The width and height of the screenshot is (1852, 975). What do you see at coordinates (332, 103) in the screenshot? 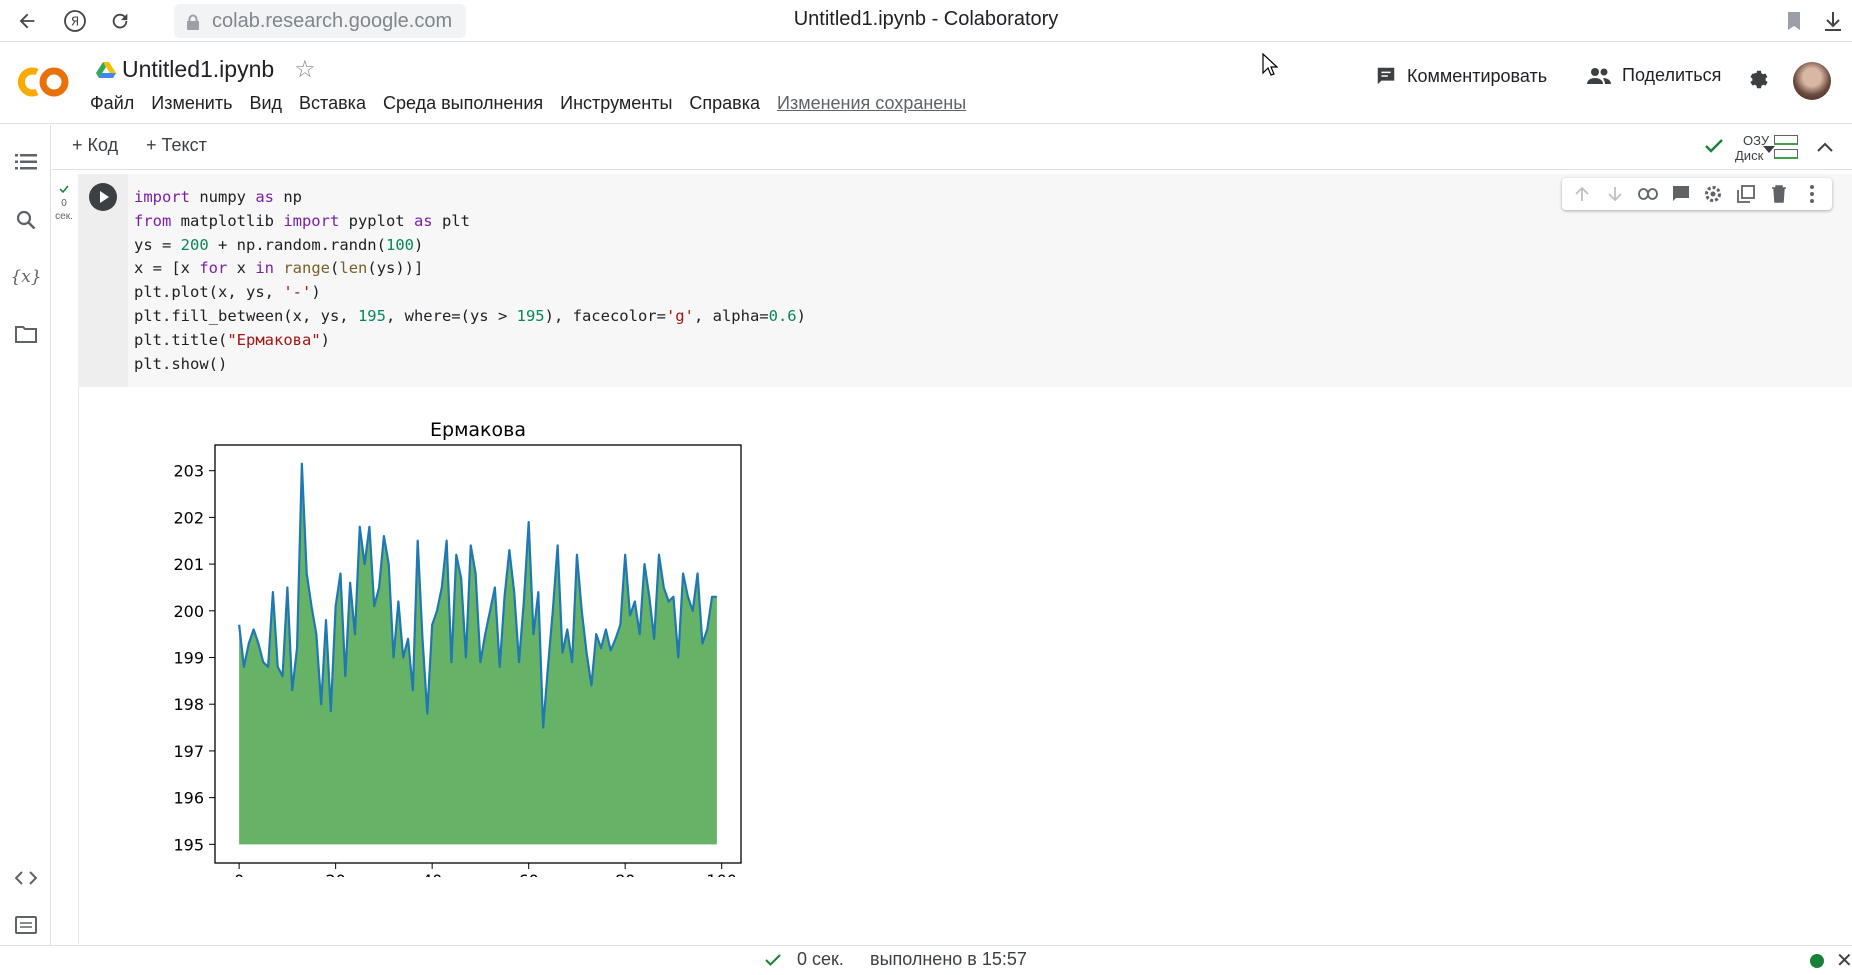
I see `menu-insert: Вставка` at bounding box center [332, 103].